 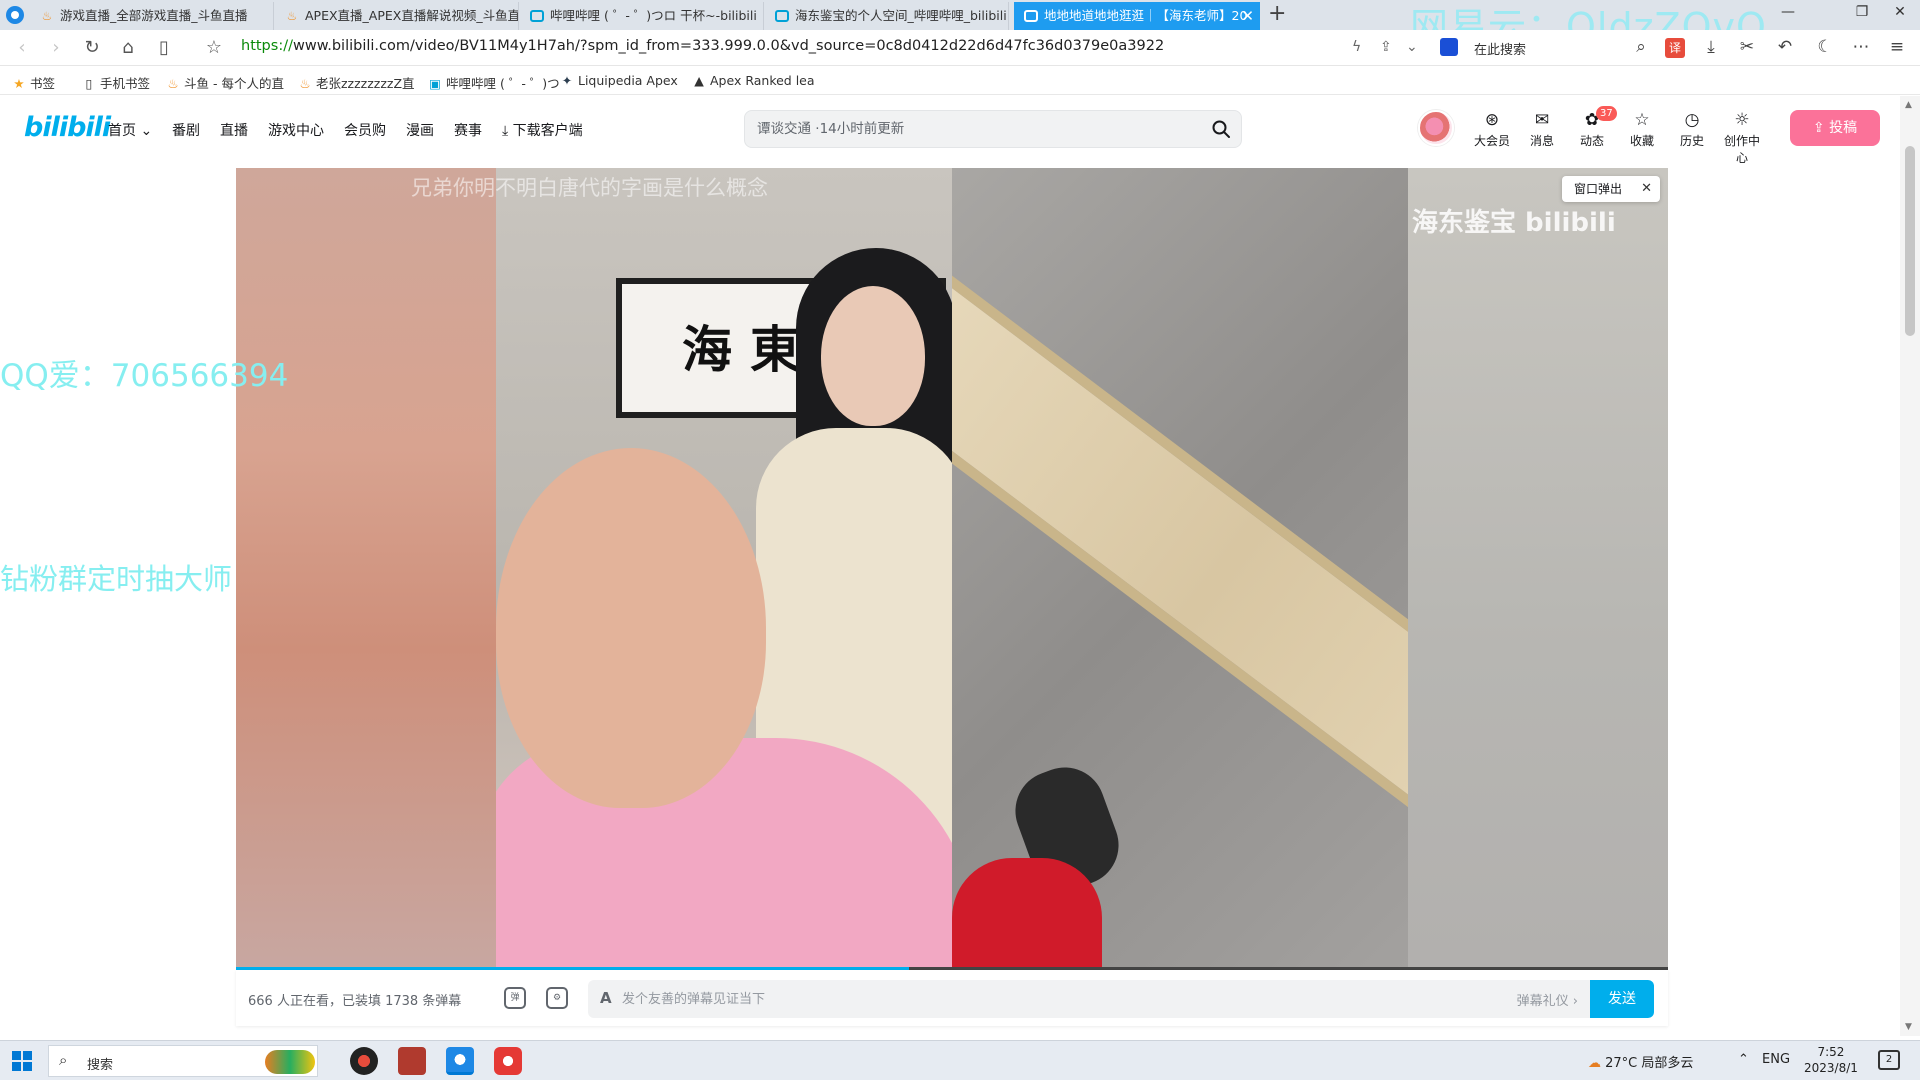 I want to click on lightning-icon: ϟ, so click(x=1356, y=47).